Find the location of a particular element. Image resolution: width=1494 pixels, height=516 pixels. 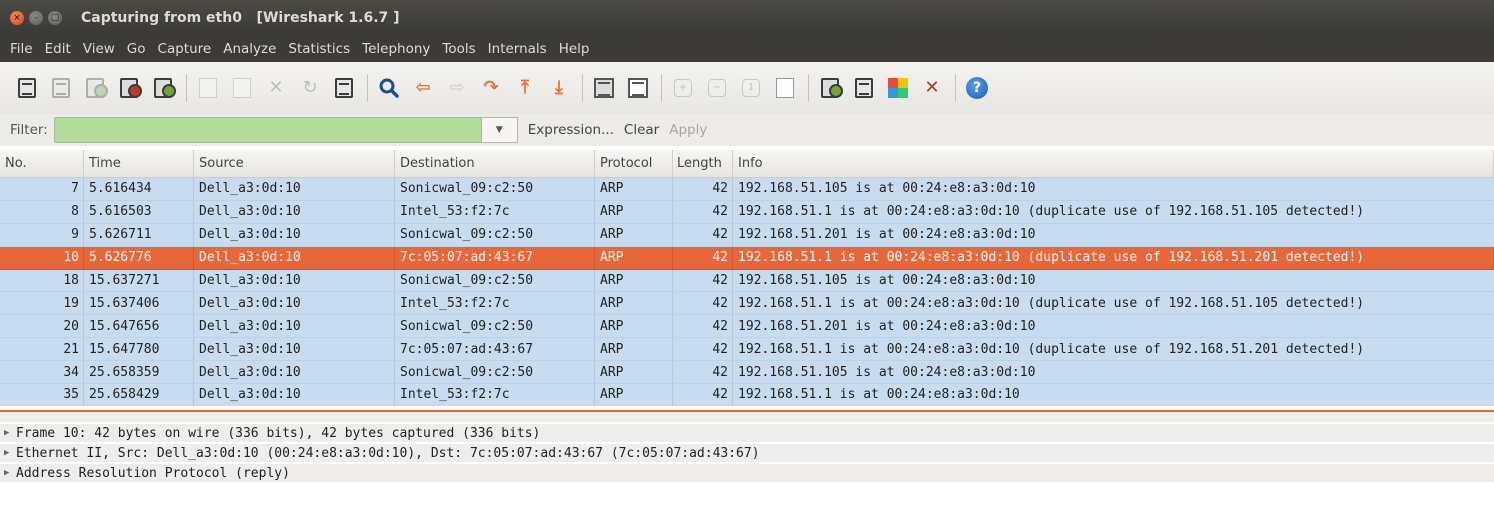

cell-destination: Intel_53:f2:7c is located at coordinates (495, 395).